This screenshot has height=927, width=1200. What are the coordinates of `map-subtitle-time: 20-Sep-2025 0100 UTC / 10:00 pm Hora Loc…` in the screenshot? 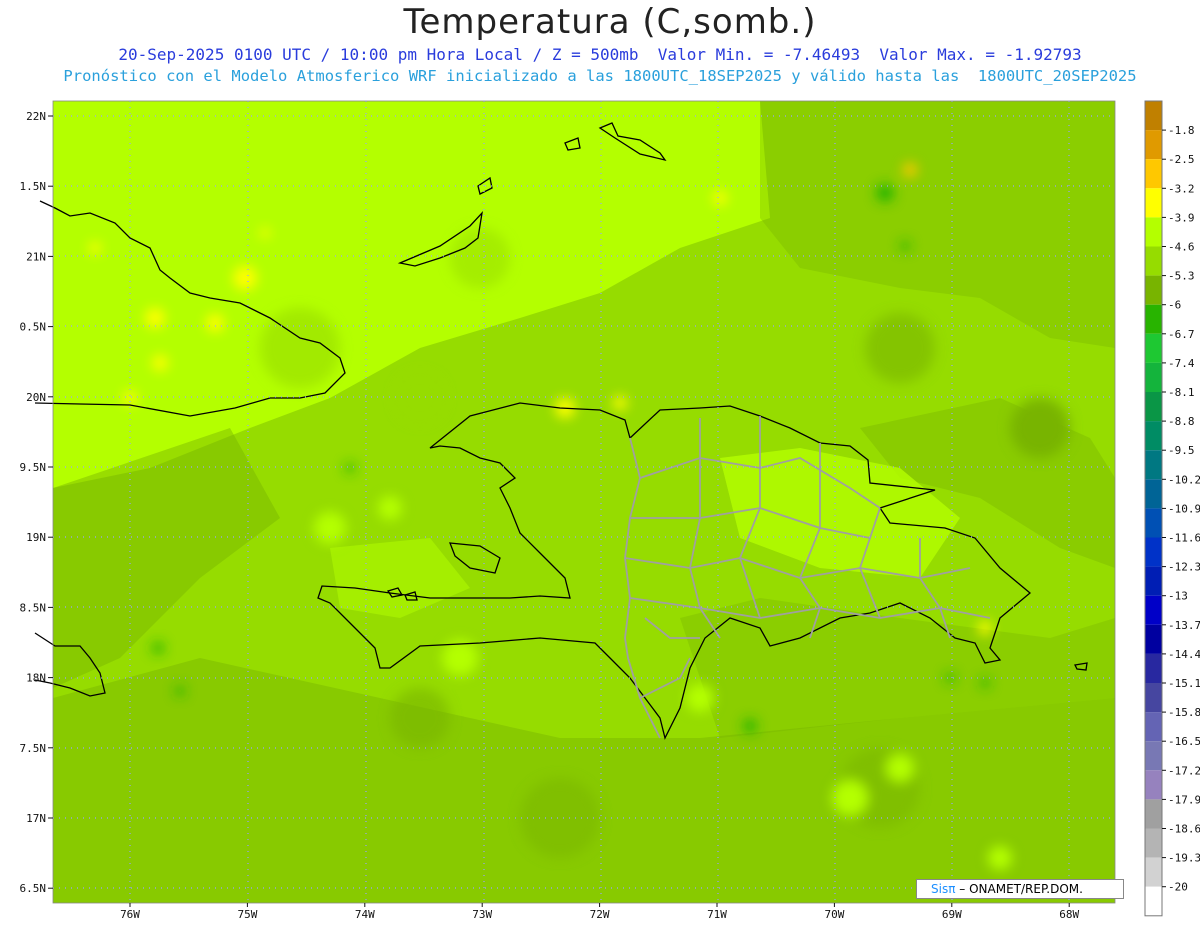 It's located at (600, 54).